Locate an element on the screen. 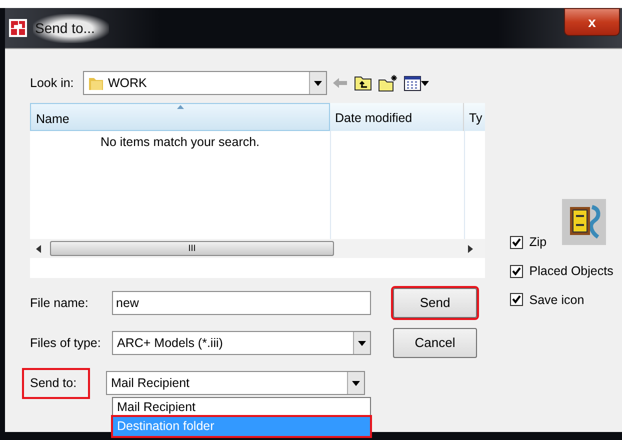 Image resolution: width=622 pixels, height=440 pixels. new-folder-icon is located at coordinates (388, 83).